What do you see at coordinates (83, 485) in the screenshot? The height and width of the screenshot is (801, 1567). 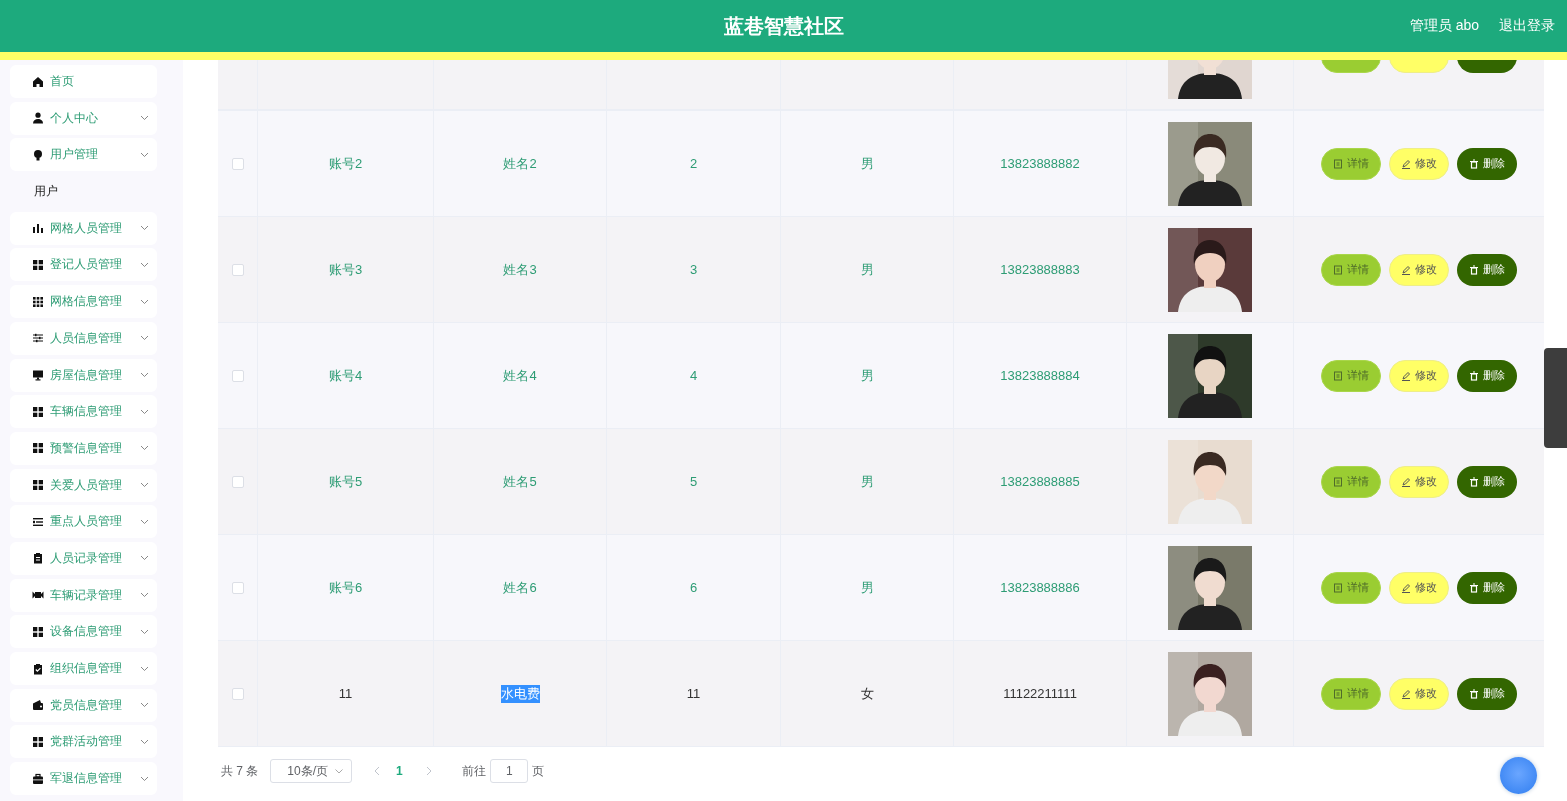 I see `menu-item: 关爱人员管理` at bounding box center [83, 485].